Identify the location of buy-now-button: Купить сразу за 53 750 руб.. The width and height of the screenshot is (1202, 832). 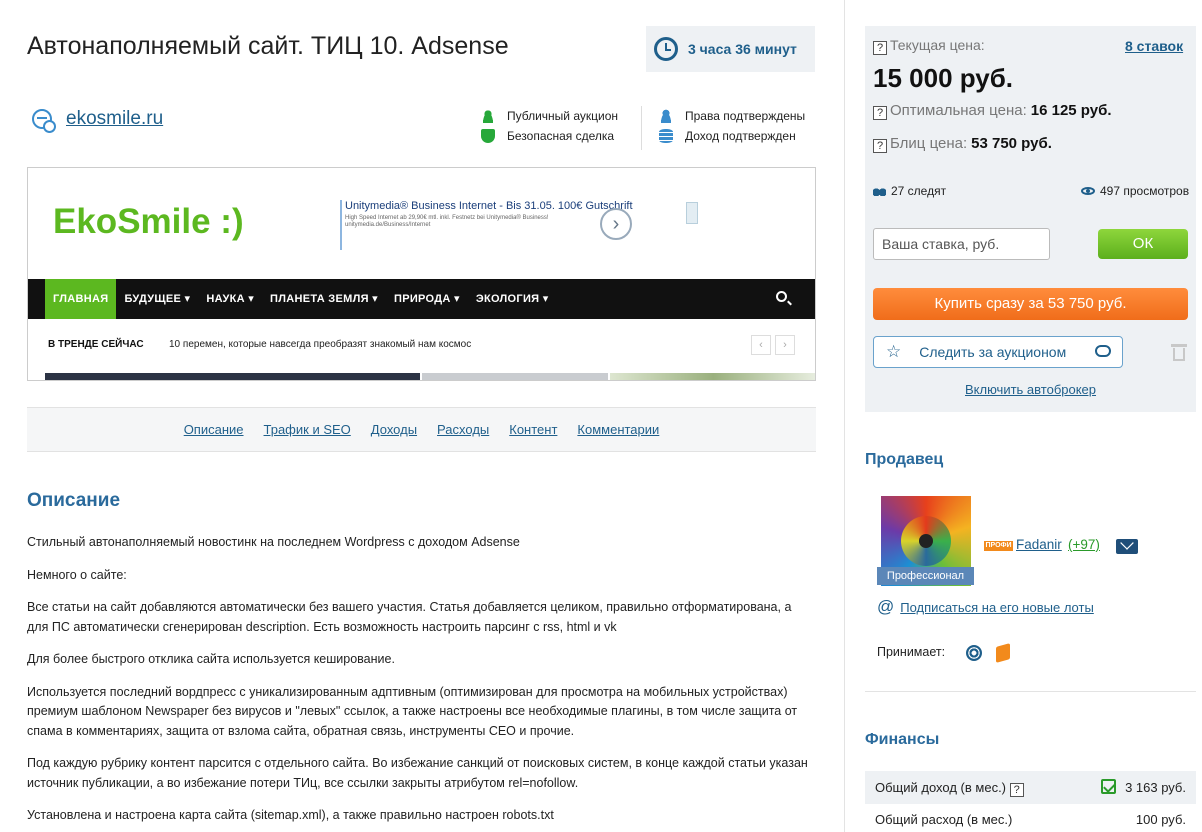
(1030, 304).